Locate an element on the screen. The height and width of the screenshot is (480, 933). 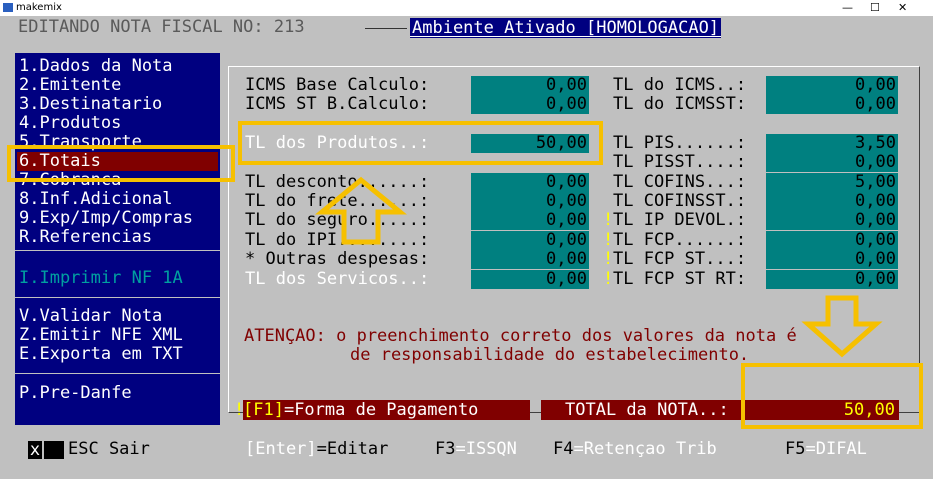
window-title-bar: makemix — ☐ ✕ is located at coordinates (466, 8).